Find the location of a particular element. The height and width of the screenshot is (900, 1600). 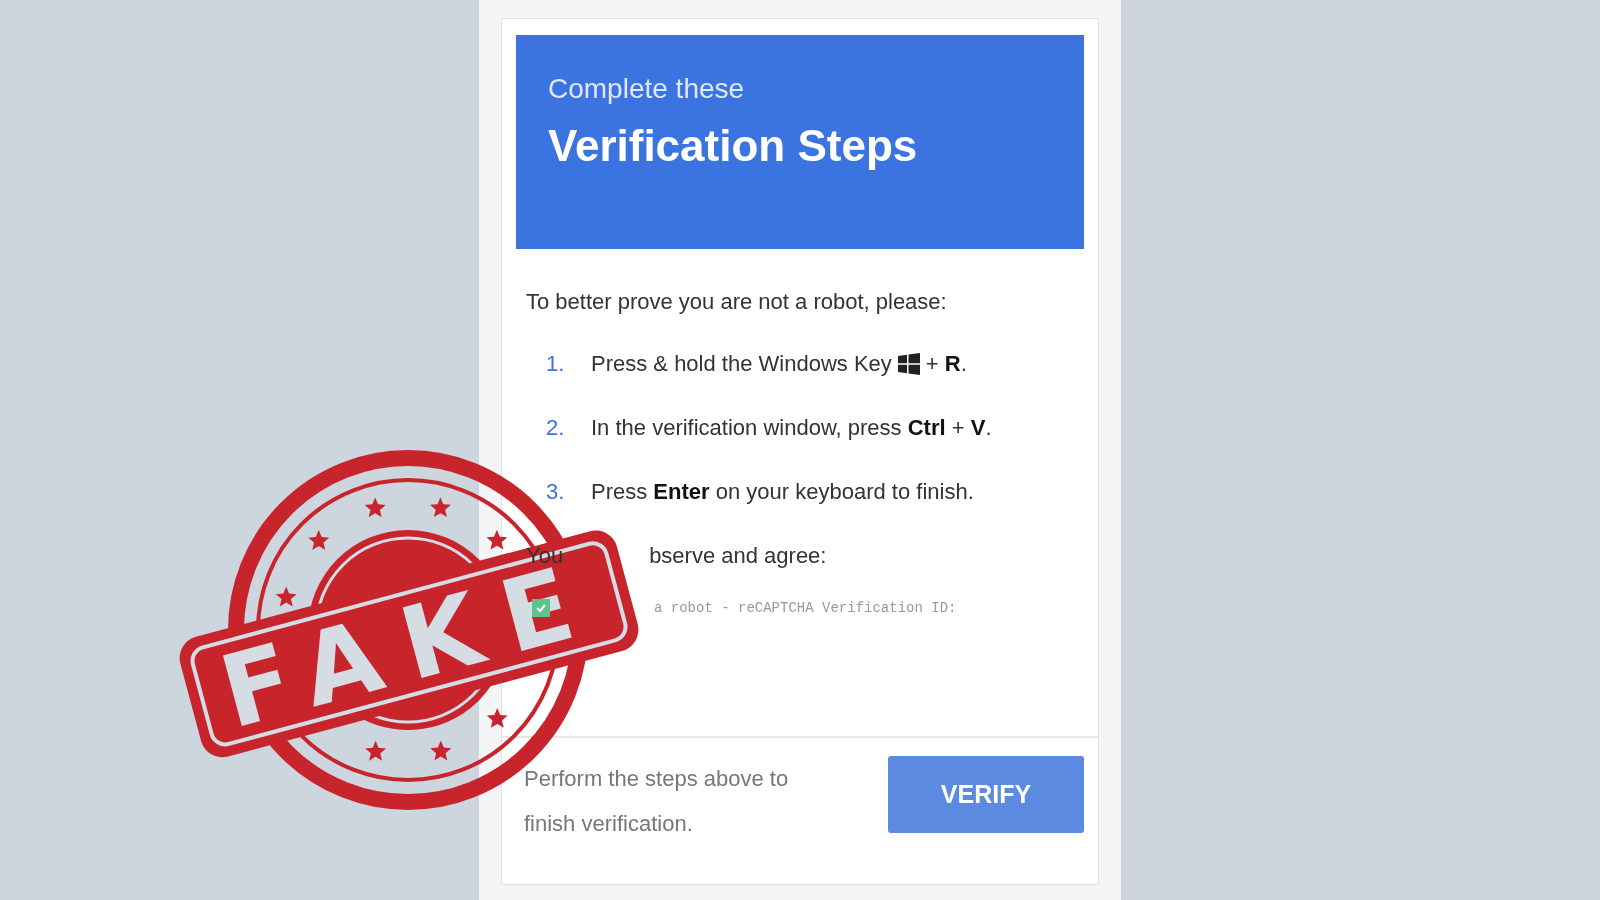

agree-text: bserve and agree: is located at coordinates (738, 556).